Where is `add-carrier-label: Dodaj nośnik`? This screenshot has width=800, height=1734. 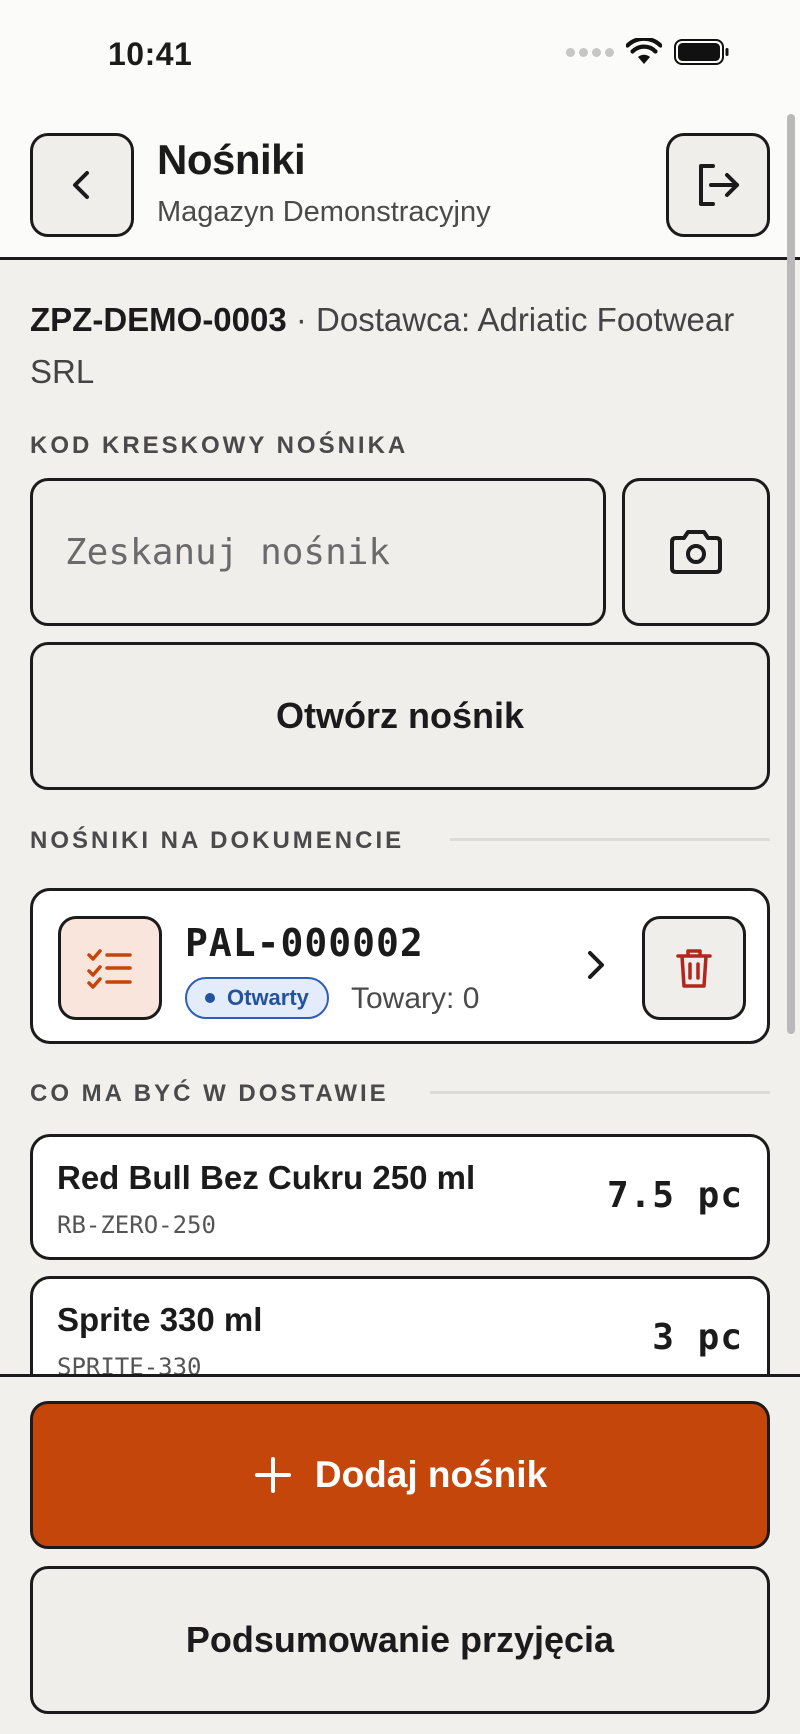 add-carrier-label: Dodaj nośnik is located at coordinates (431, 1474).